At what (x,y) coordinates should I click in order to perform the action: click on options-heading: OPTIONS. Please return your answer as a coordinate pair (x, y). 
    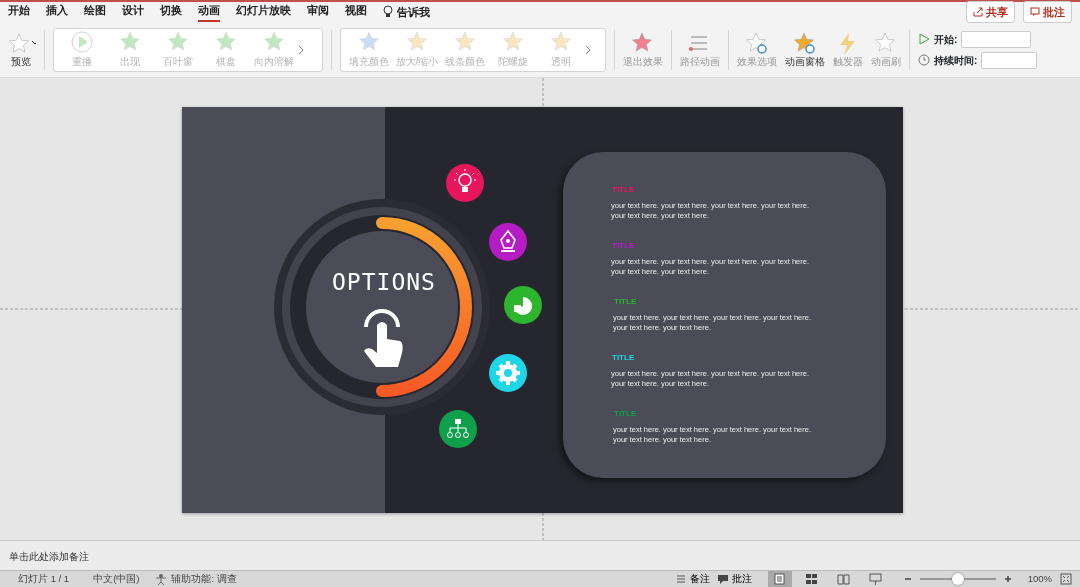
    Looking at the image, I should click on (384, 282).